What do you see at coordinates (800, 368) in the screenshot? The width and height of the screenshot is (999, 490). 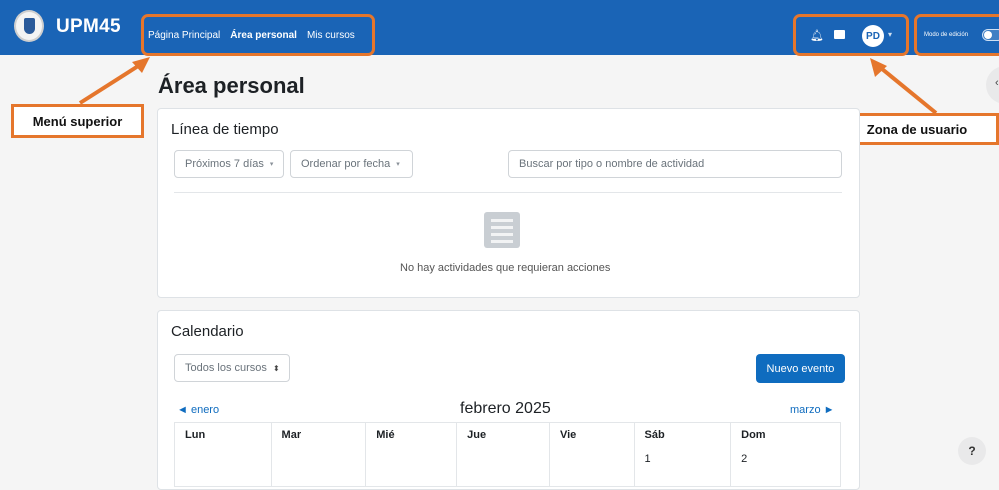 I see `new-event-button: Nuevo evento` at bounding box center [800, 368].